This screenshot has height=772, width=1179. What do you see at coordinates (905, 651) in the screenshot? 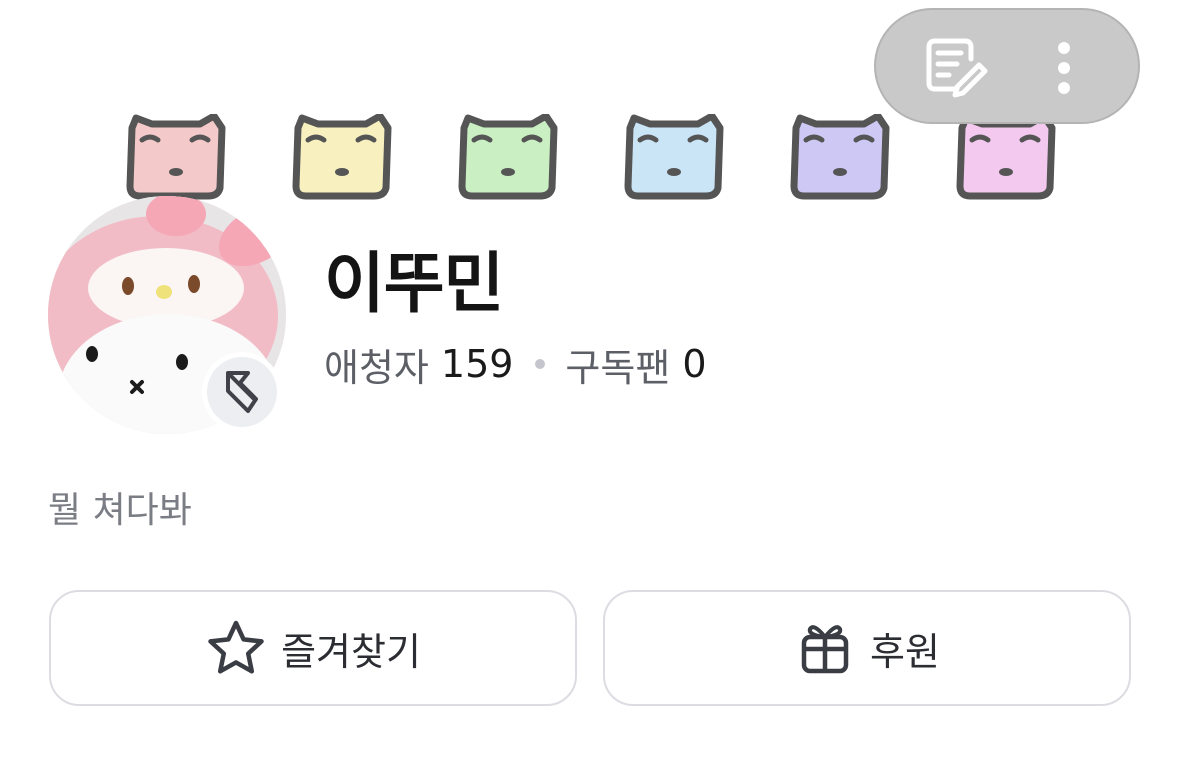
I see `sponsor-label: 후원` at bounding box center [905, 651].